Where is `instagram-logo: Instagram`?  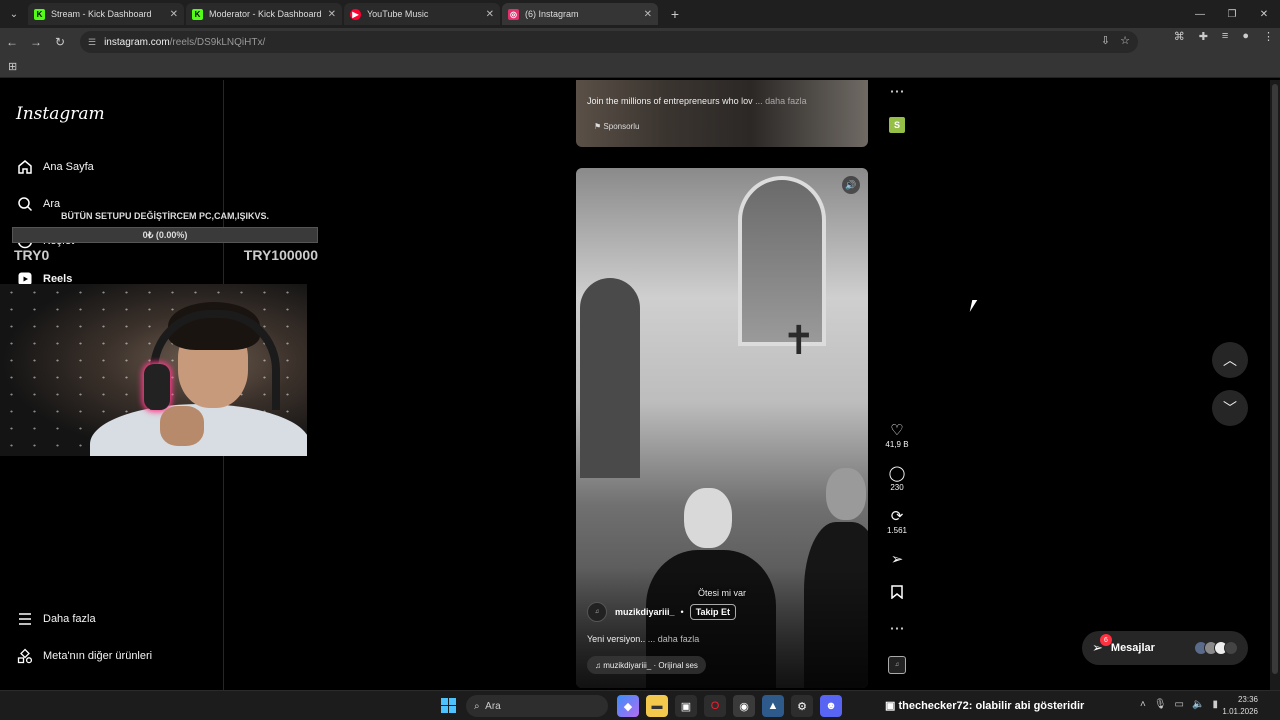
instagram-logo: Instagram is located at coordinates (60, 114).